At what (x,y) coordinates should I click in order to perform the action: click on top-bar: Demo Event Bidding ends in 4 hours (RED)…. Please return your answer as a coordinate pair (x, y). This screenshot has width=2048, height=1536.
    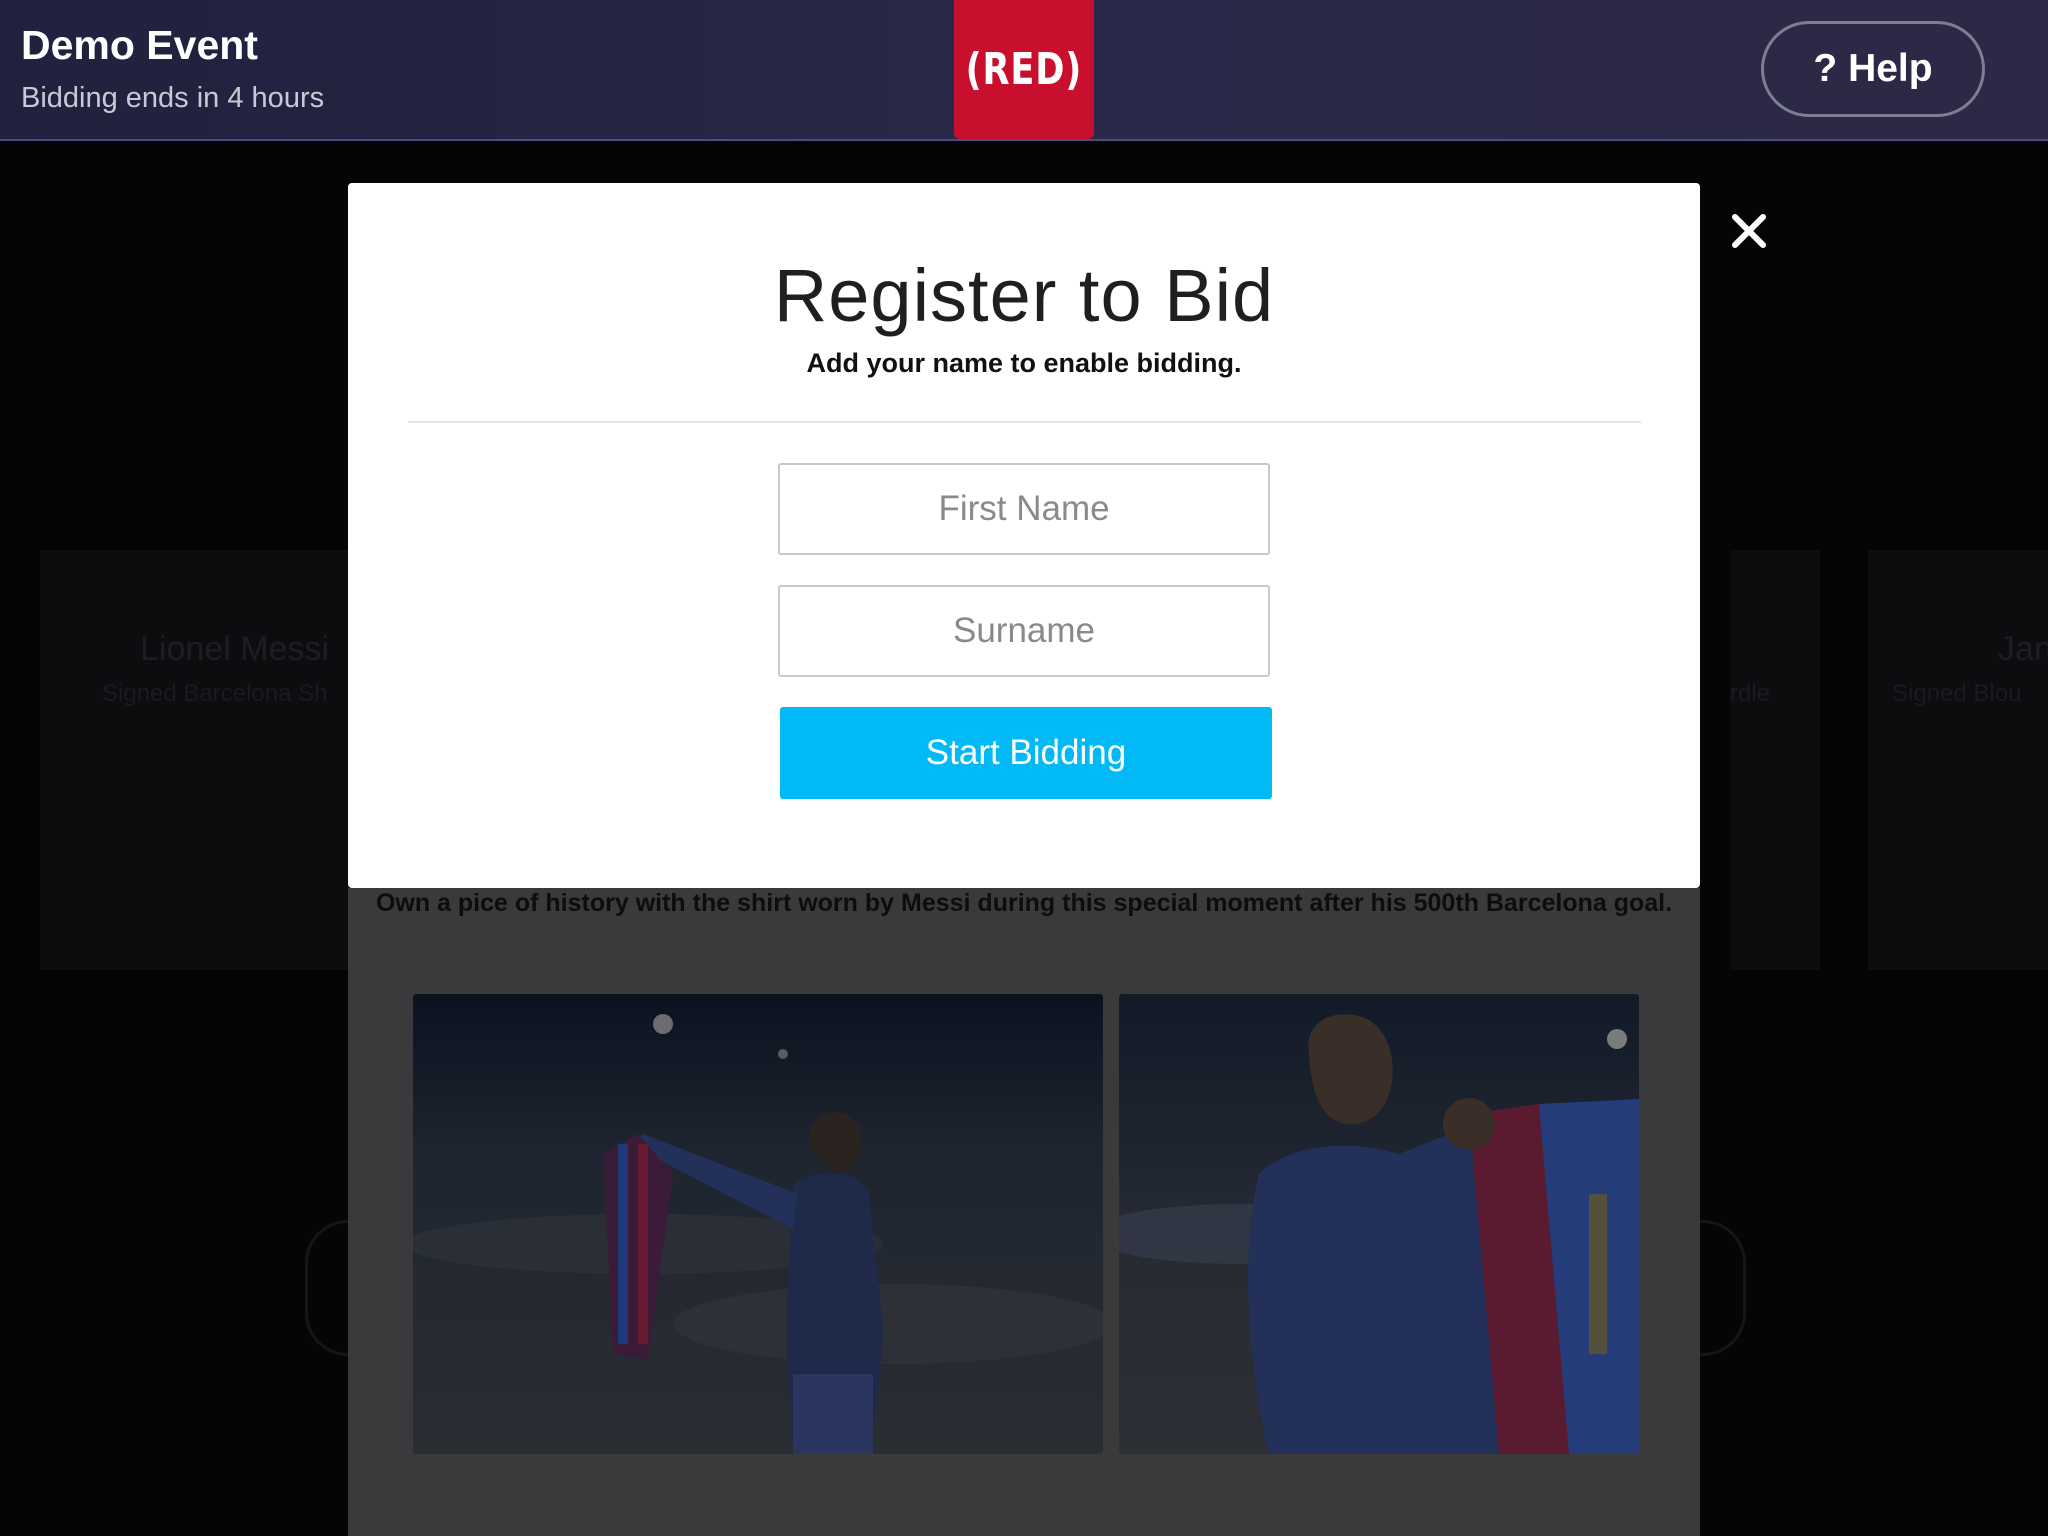
    Looking at the image, I should click on (1024, 70).